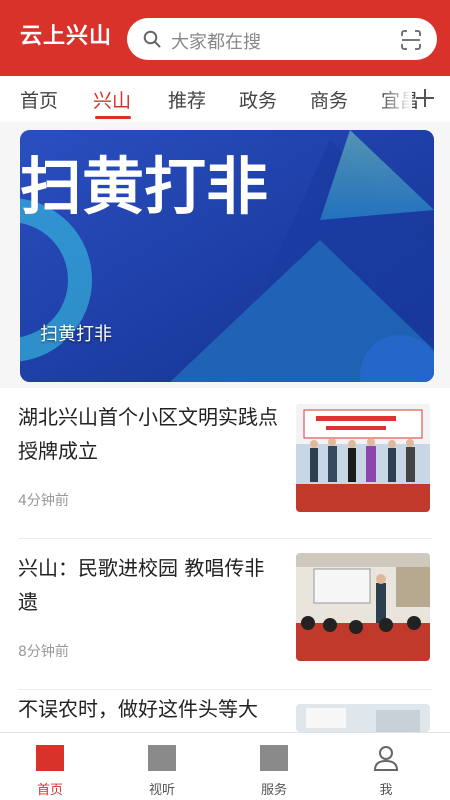 Image resolution: width=450 pixels, height=800 pixels. Describe the element at coordinates (43, 501) in the screenshot. I see `news-time: 4分钟前` at that location.